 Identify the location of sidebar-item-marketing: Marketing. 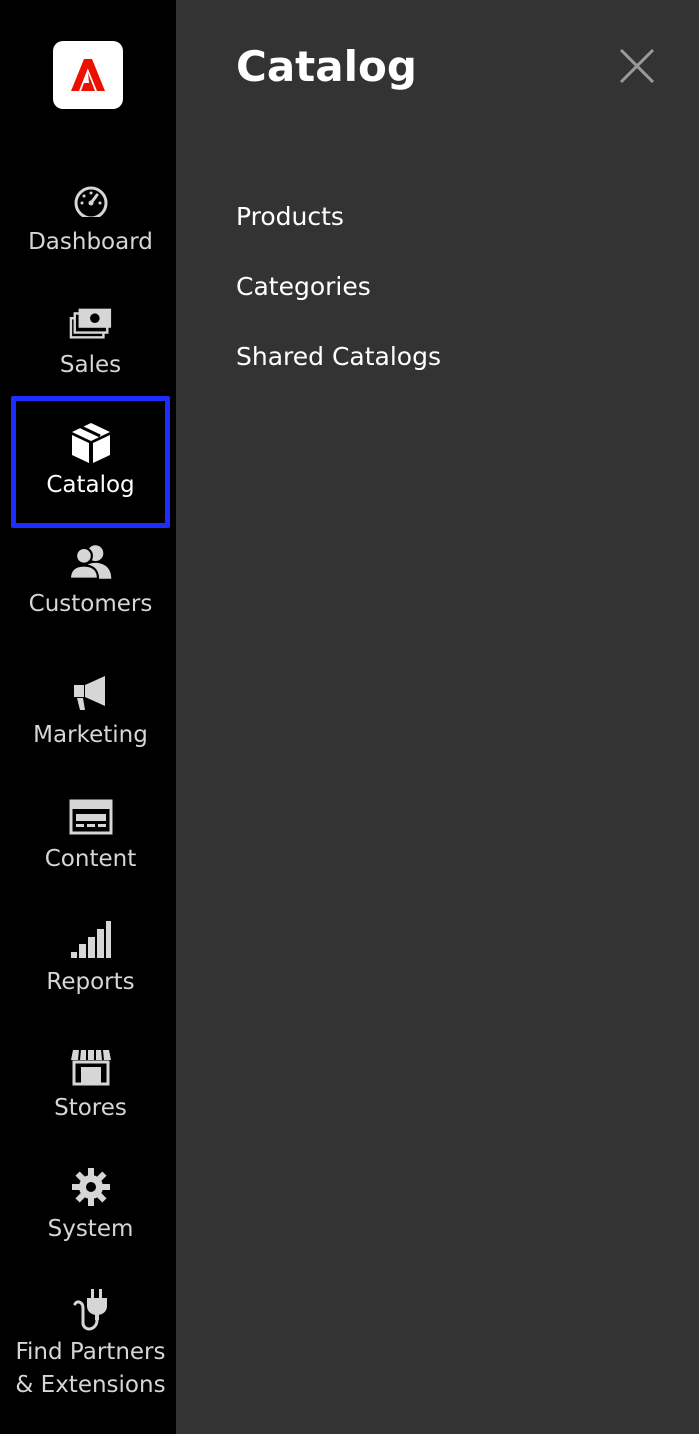
(90, 735).